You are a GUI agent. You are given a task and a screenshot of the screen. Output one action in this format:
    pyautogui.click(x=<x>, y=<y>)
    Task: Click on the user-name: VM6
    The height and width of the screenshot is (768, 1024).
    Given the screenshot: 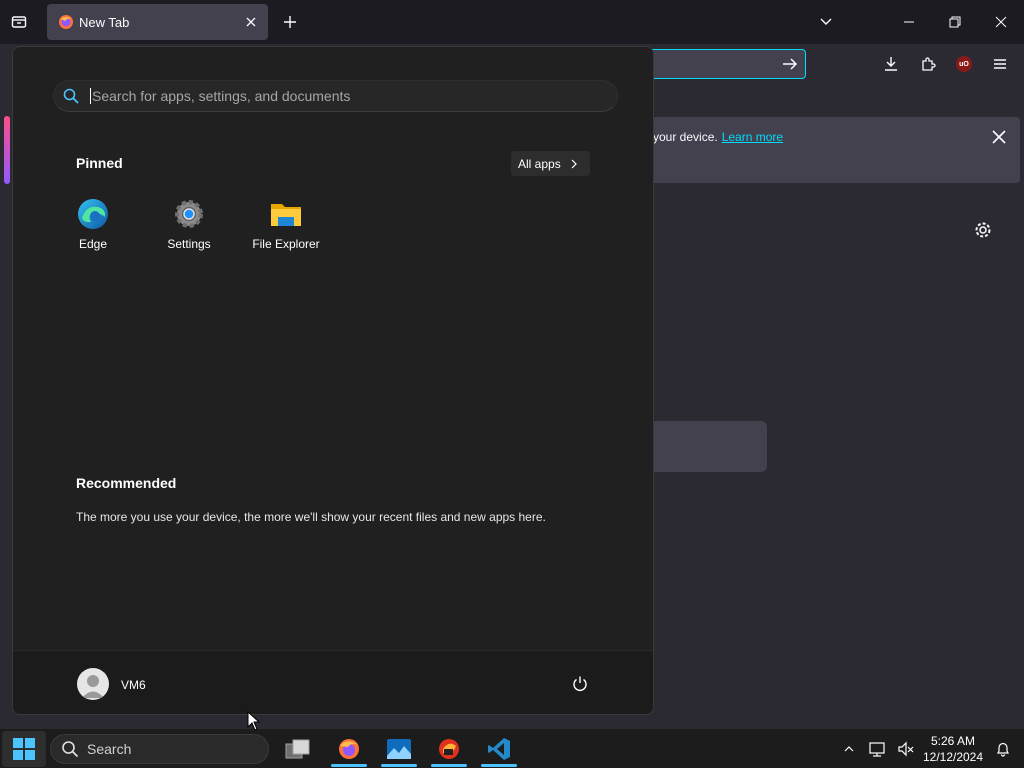 What is the action you would take?
    pyautogui.click(x=133, y=685)
    